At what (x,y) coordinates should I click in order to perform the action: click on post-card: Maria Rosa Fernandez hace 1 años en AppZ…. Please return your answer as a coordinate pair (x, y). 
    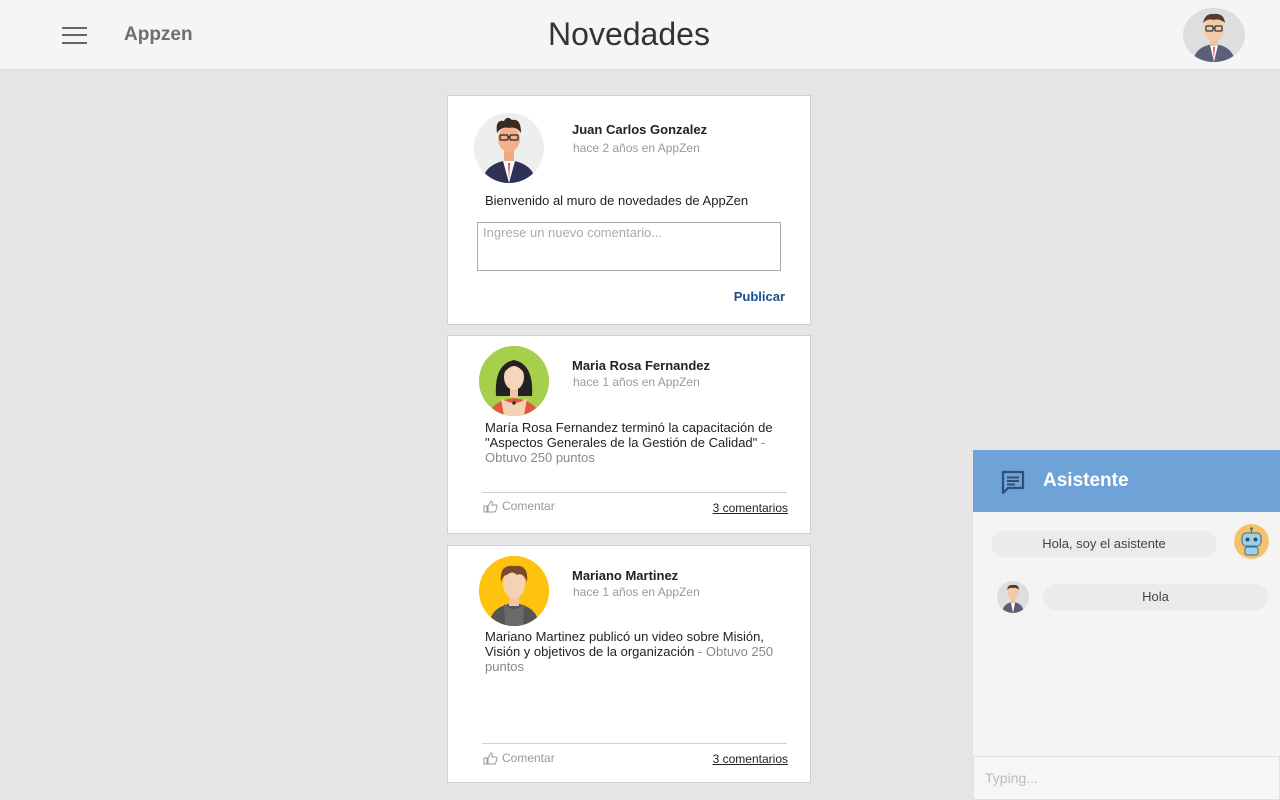
    Looking at the image, I should click on (629, 434).